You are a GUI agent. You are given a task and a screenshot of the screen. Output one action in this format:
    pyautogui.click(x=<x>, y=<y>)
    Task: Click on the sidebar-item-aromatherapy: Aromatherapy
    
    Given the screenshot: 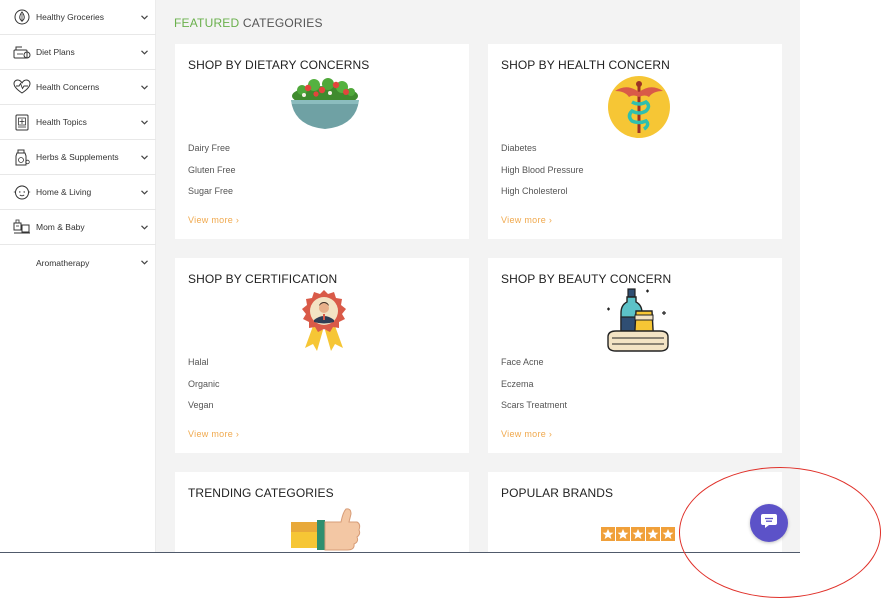 What is the action you would take?
    pyautogui.click(x=78, y=262)
    